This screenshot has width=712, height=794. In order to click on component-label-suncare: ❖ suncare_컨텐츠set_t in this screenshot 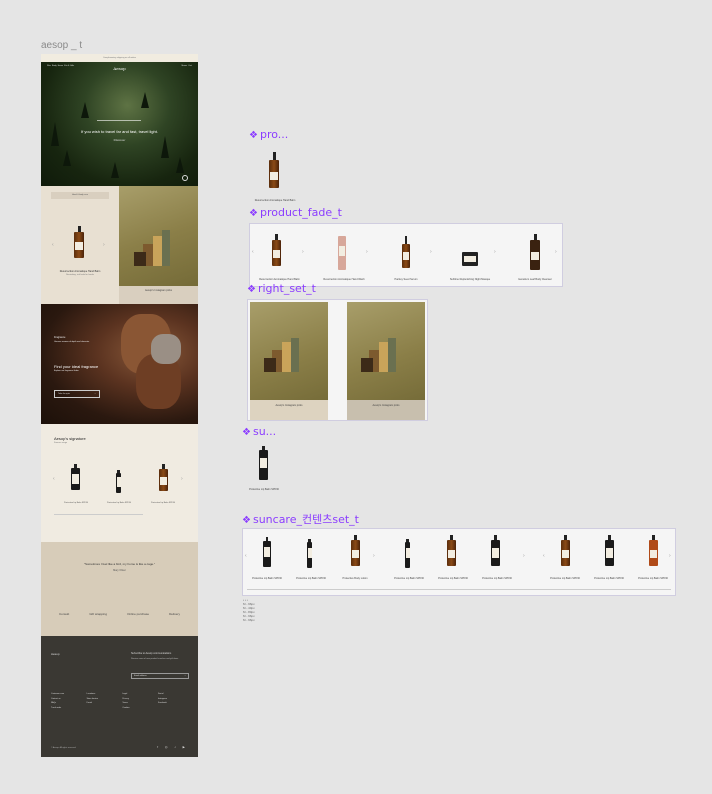, I will do `click(300, 519)`.